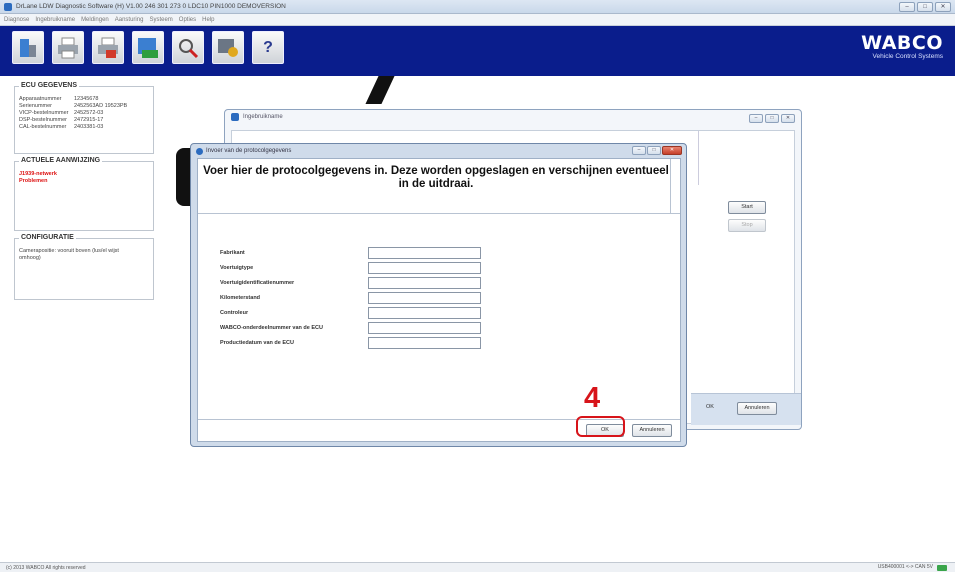  What do you see at coordinates (672, 150) in the screenshot?
I see `dialog-close-button: ✕` at bounding box center [672, 150].